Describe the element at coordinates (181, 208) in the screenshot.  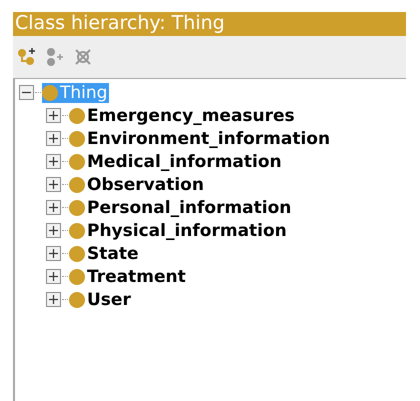
I see `tree-item: Personal_information` at that location.